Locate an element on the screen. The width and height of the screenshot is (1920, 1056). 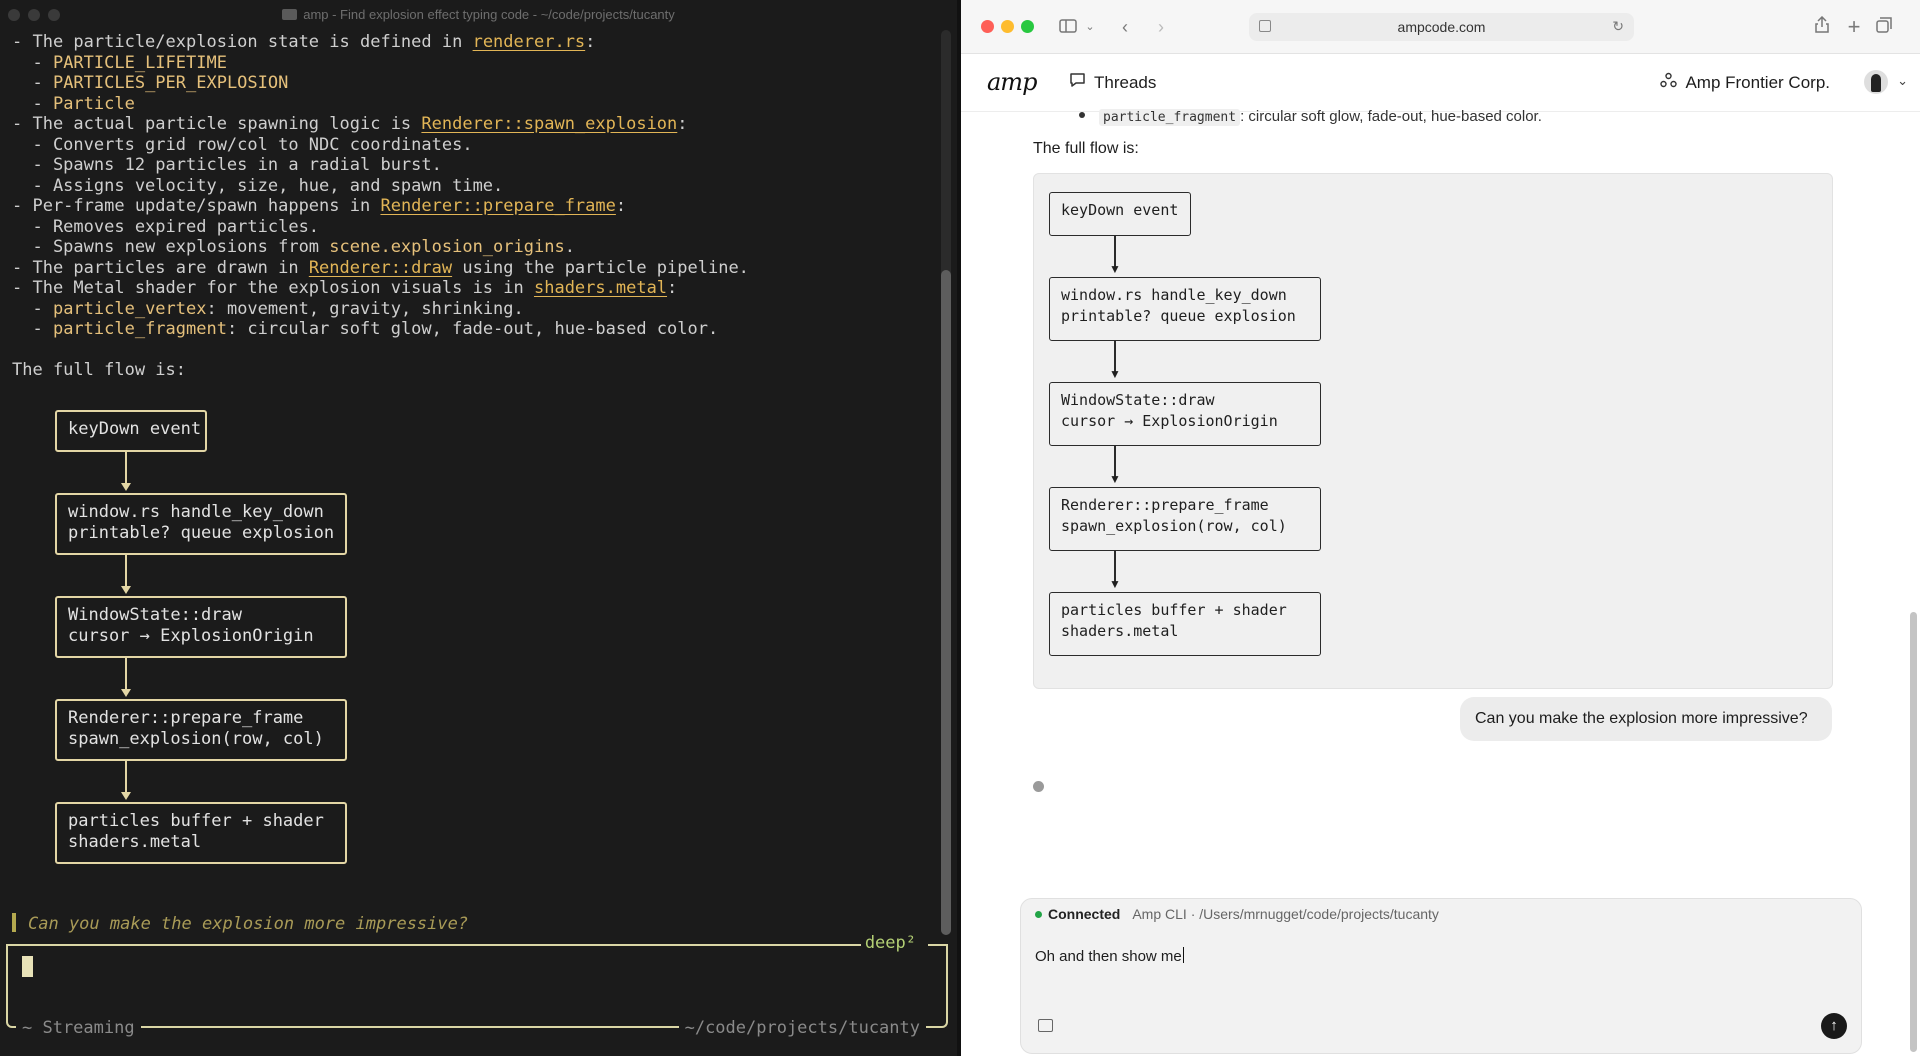
file-link: Renderer::draw is located at coordinates (380, 268).